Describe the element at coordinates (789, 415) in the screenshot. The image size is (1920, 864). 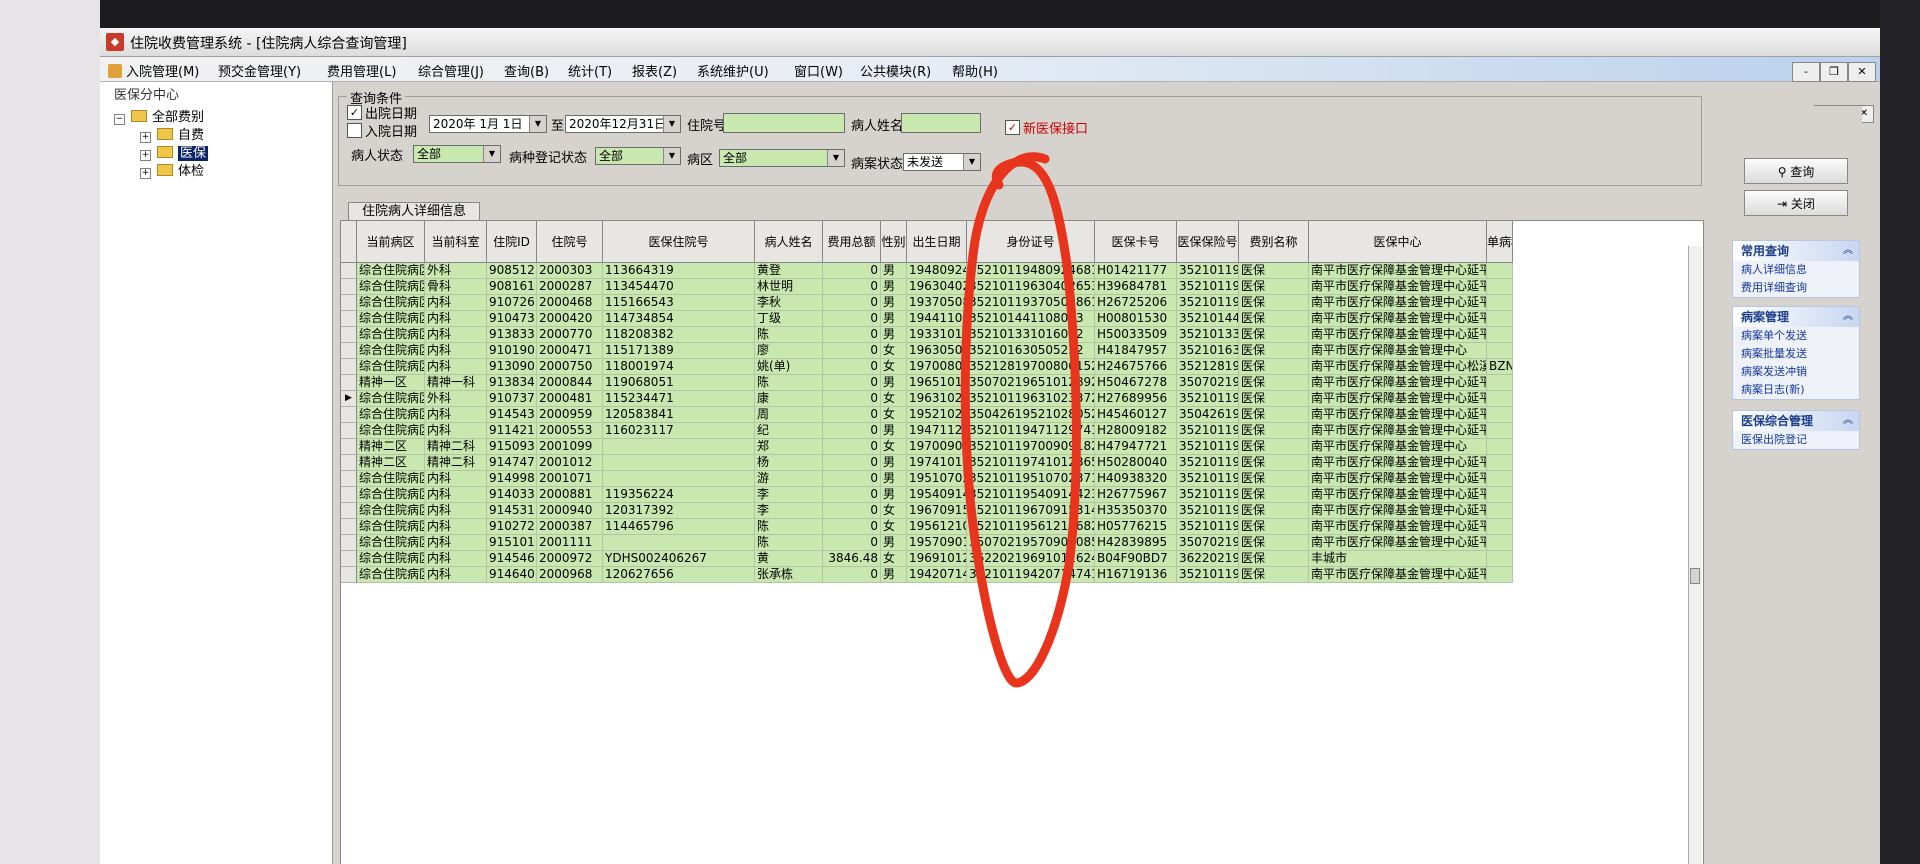
I see `cell-name: 周` at that location.